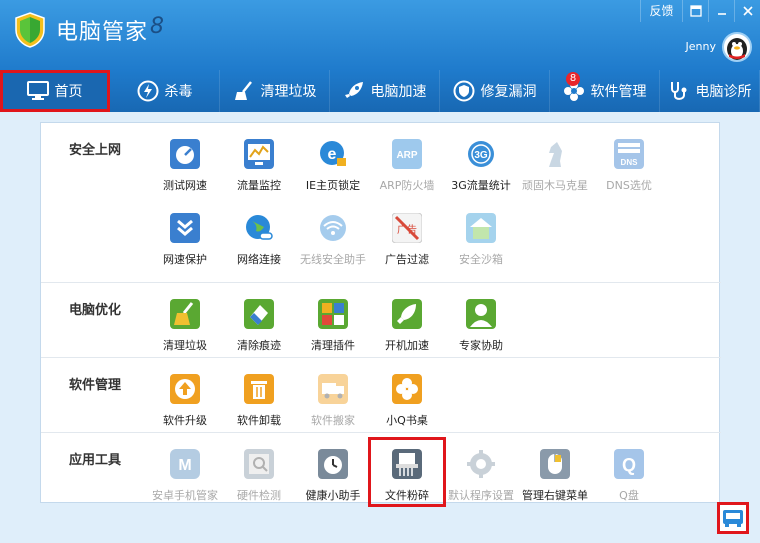 Image resolution: width=760 pixels, height=543 pixels. I want to click on nav-tab-1: 杀毒, so click(165, 91).